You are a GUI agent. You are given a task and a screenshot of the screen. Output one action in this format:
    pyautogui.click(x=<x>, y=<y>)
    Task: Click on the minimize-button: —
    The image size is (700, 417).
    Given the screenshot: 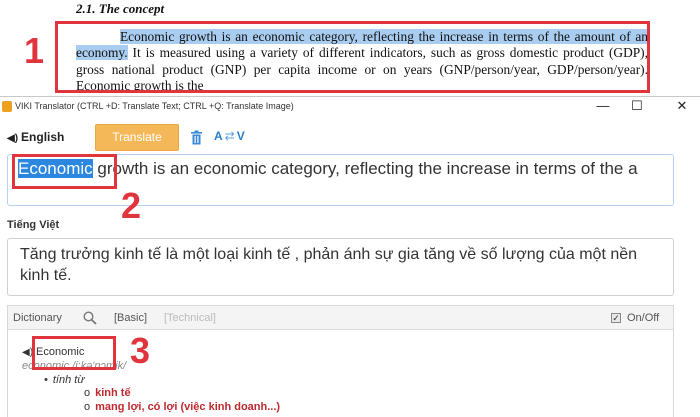 What is the action you would take?
    pyautogui.click(x=603, y=106)
    